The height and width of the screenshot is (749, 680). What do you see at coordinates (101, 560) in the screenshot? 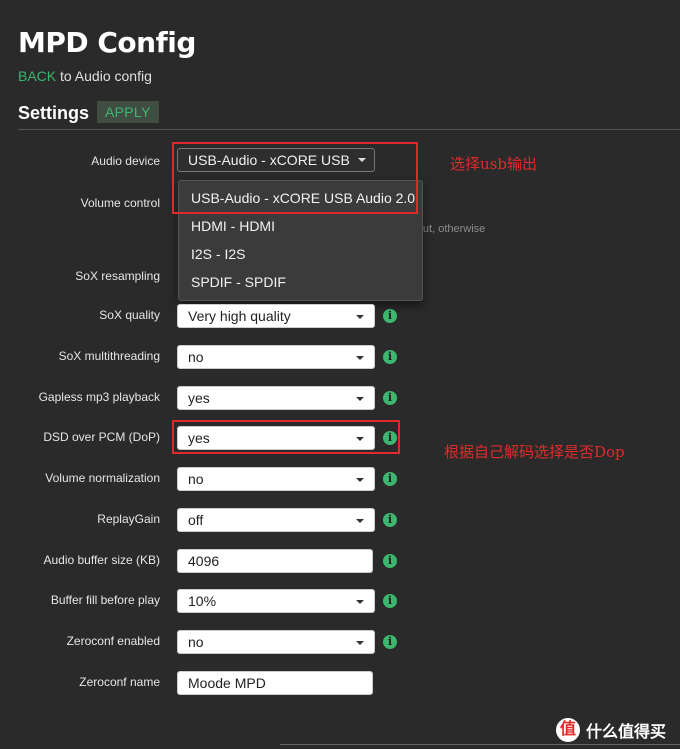
I see `setting-label: Audio buffer size (KB)` at bounding box center [101, 560].